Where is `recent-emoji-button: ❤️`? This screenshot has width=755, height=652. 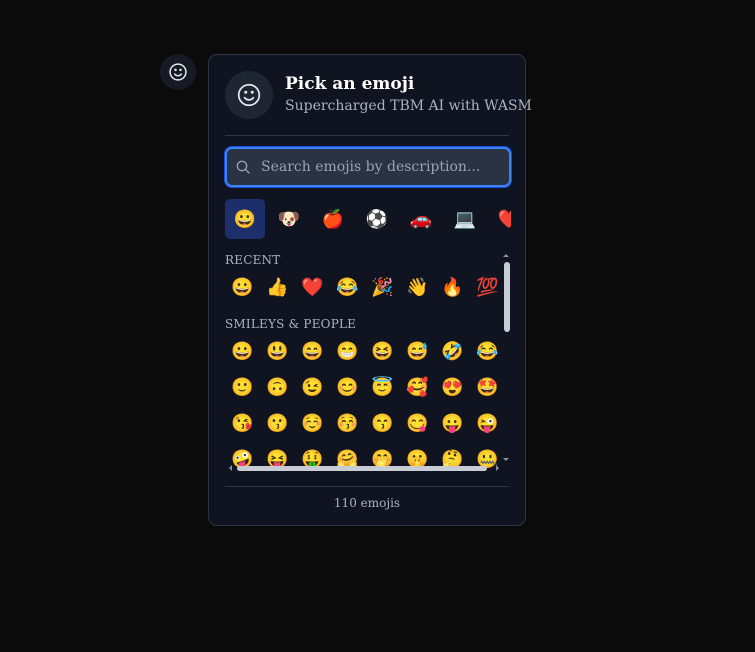 recent-emoji-button: ❤️ is located at coordinates (312, 287).